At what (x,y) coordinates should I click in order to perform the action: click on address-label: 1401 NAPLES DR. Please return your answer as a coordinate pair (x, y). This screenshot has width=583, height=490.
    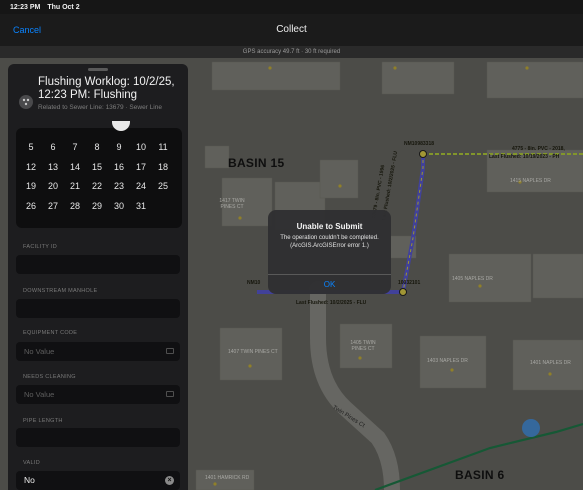
    Looking at the image, I should click on (550, 363).